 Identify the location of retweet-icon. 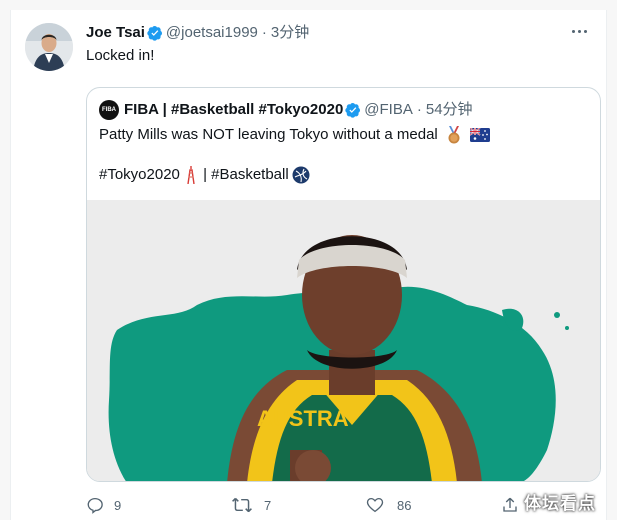
(242, 505).